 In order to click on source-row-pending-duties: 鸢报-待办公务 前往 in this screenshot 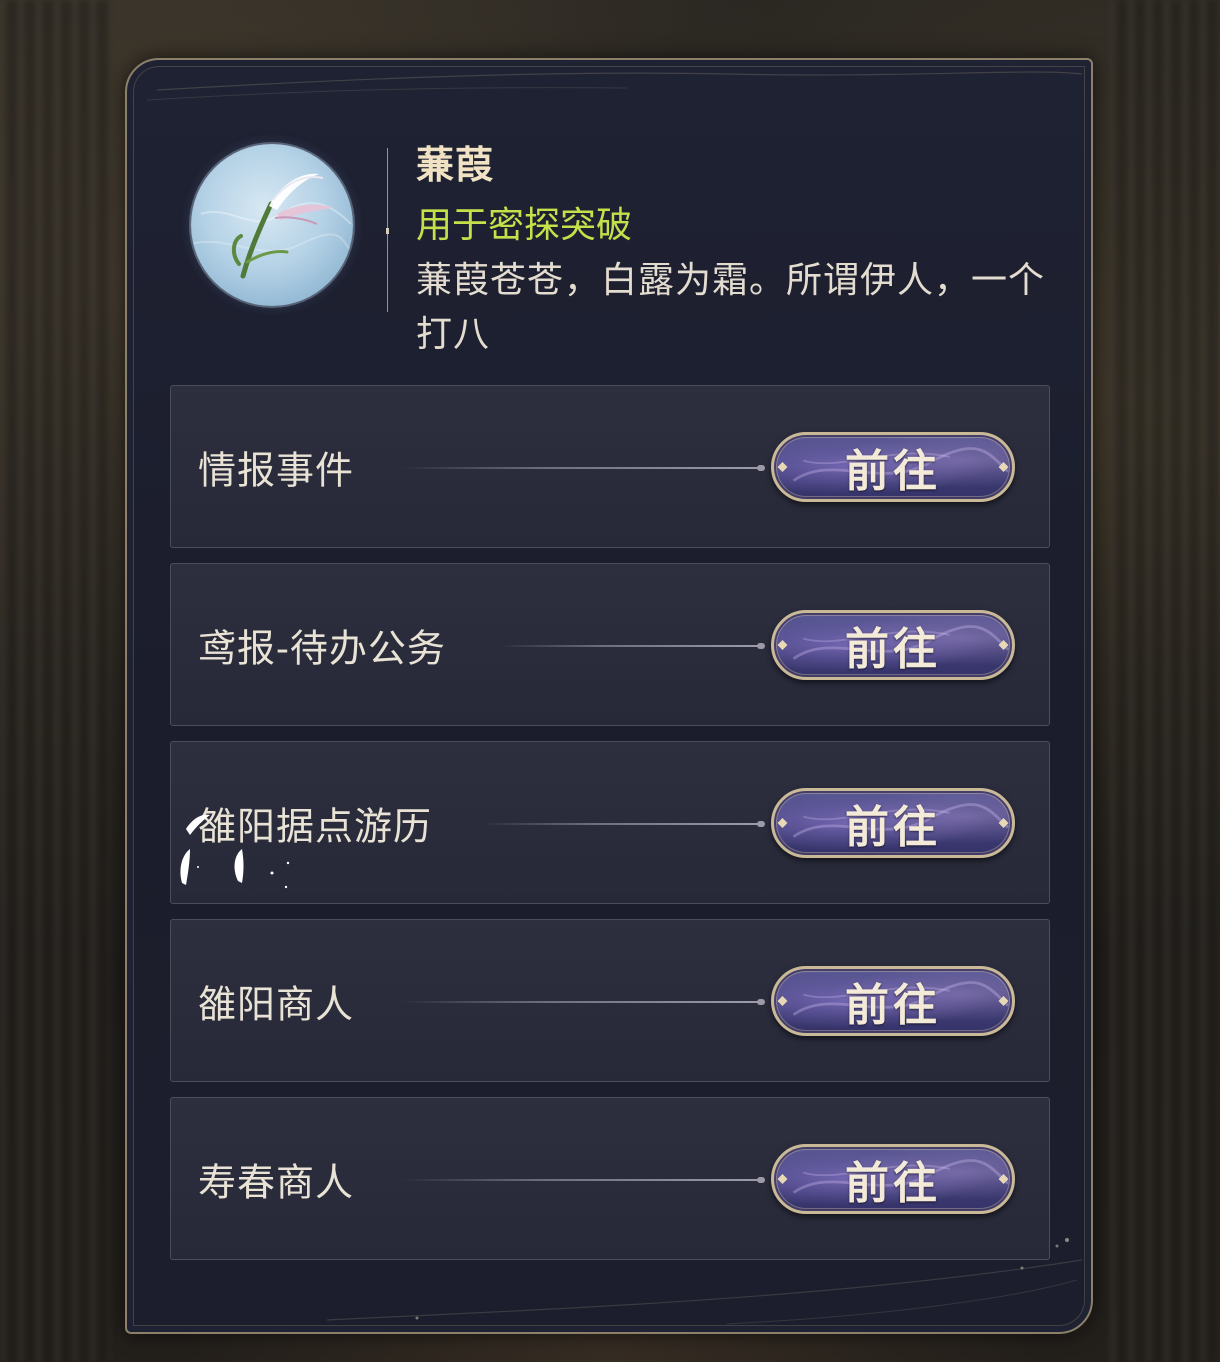, I will do `click(610, 644)`.